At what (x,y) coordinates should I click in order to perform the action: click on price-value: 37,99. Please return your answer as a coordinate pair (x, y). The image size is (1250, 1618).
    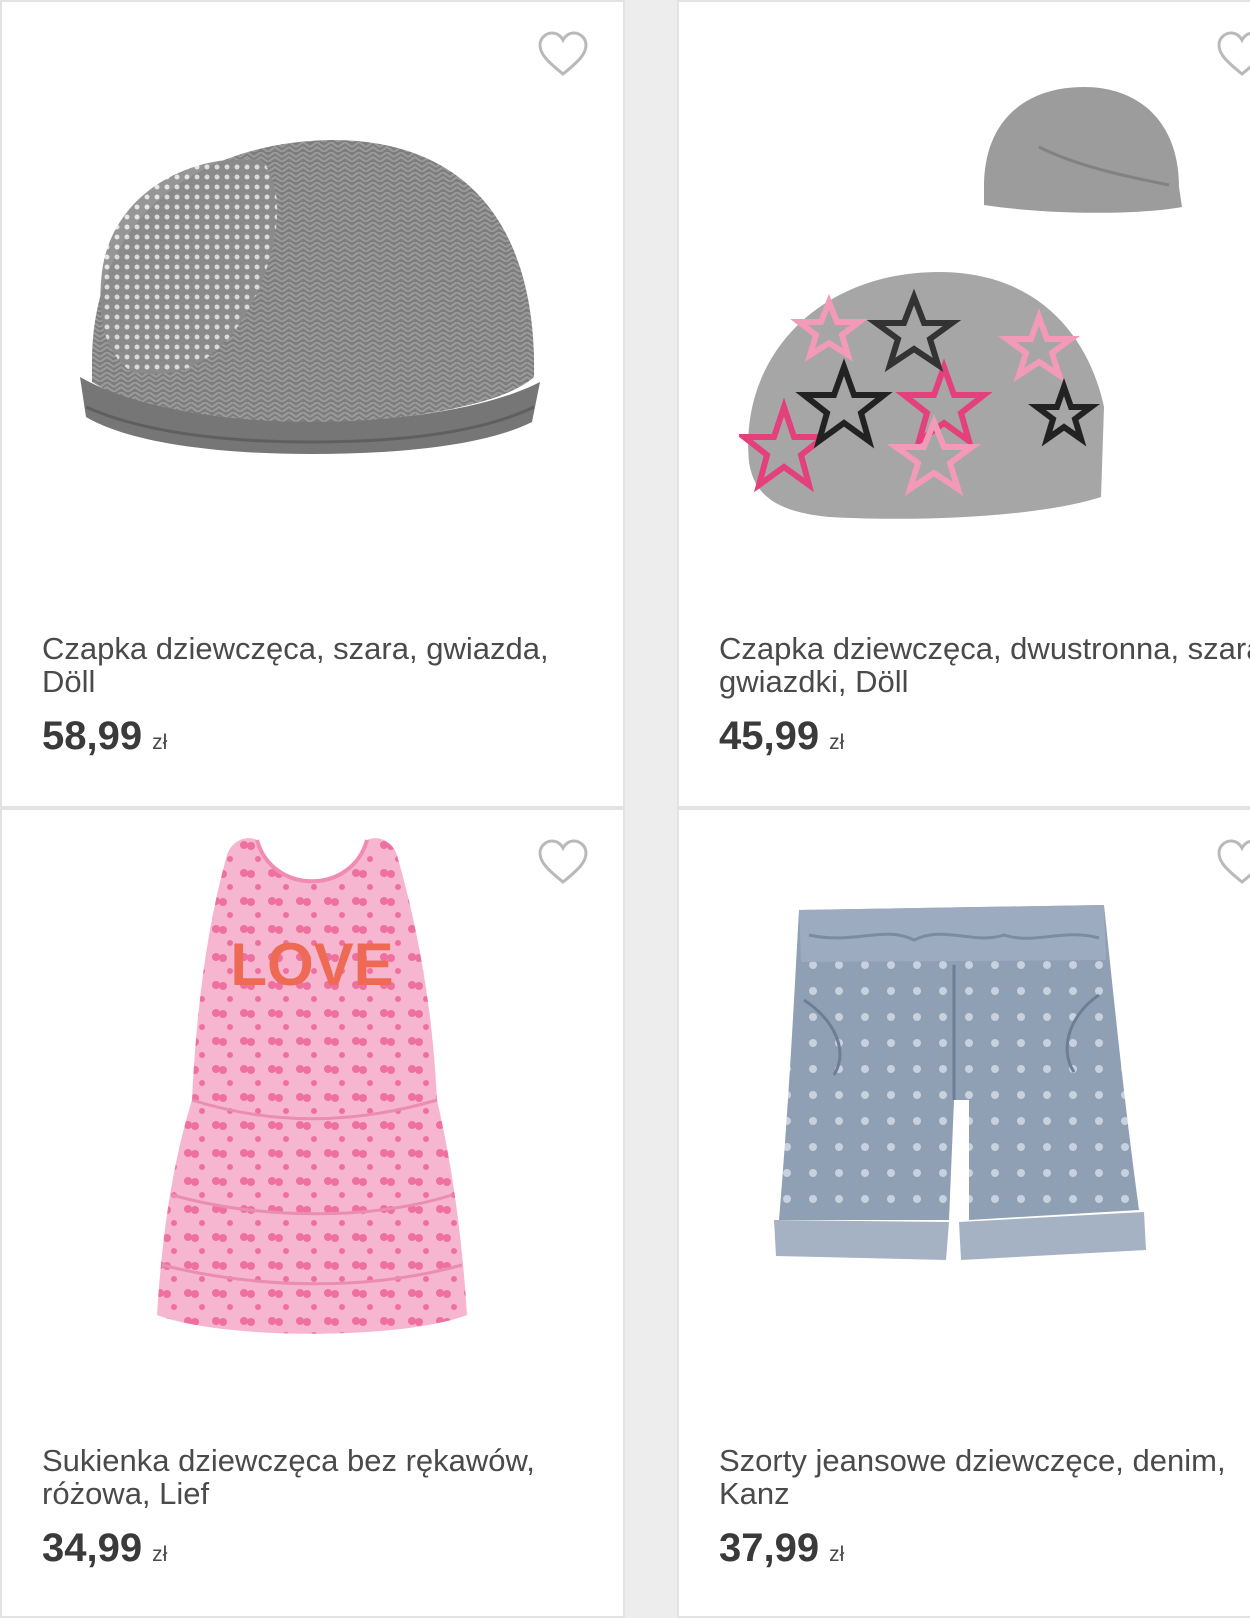
    Looking at the image, I should click on (769, 1548).